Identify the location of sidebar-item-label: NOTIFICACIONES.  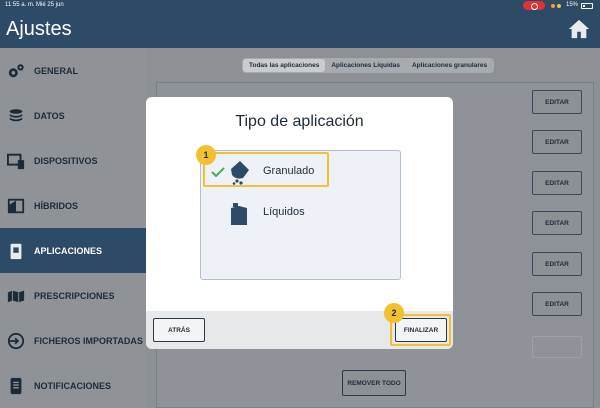
(73, 385).